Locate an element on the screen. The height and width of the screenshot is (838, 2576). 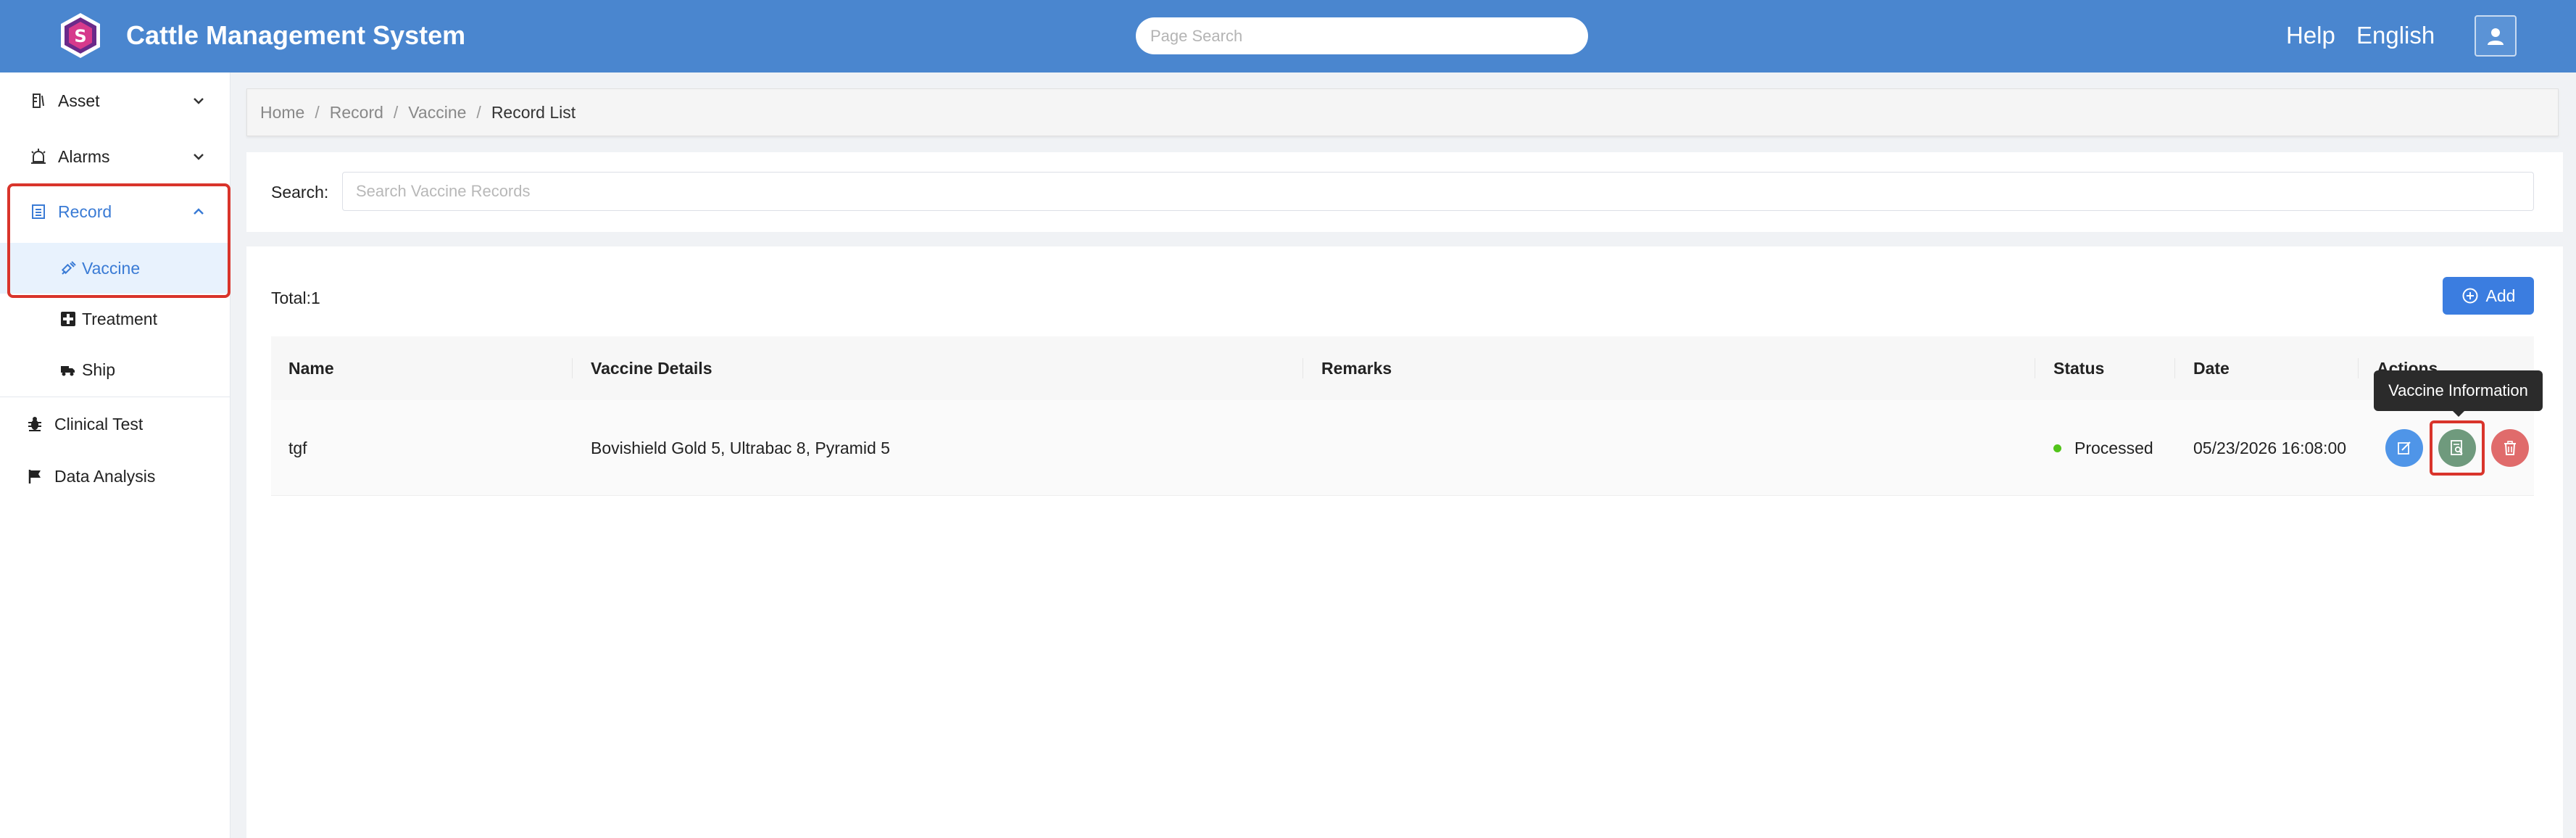
edit-button is located at coordinates (2404, 448).